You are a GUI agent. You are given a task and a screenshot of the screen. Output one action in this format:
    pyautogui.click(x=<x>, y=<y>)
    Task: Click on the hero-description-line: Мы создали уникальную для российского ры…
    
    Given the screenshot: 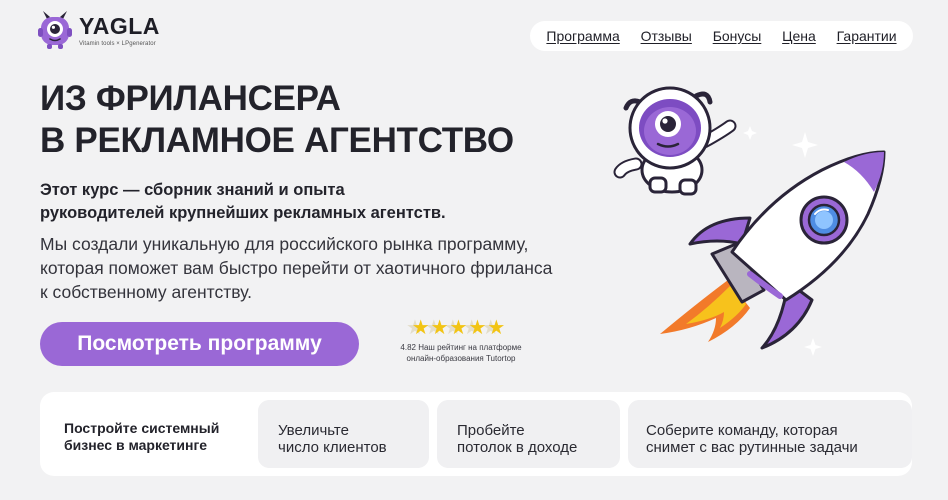 What is the action you would take?
    pyautogui.click(x=284, y=244)
    